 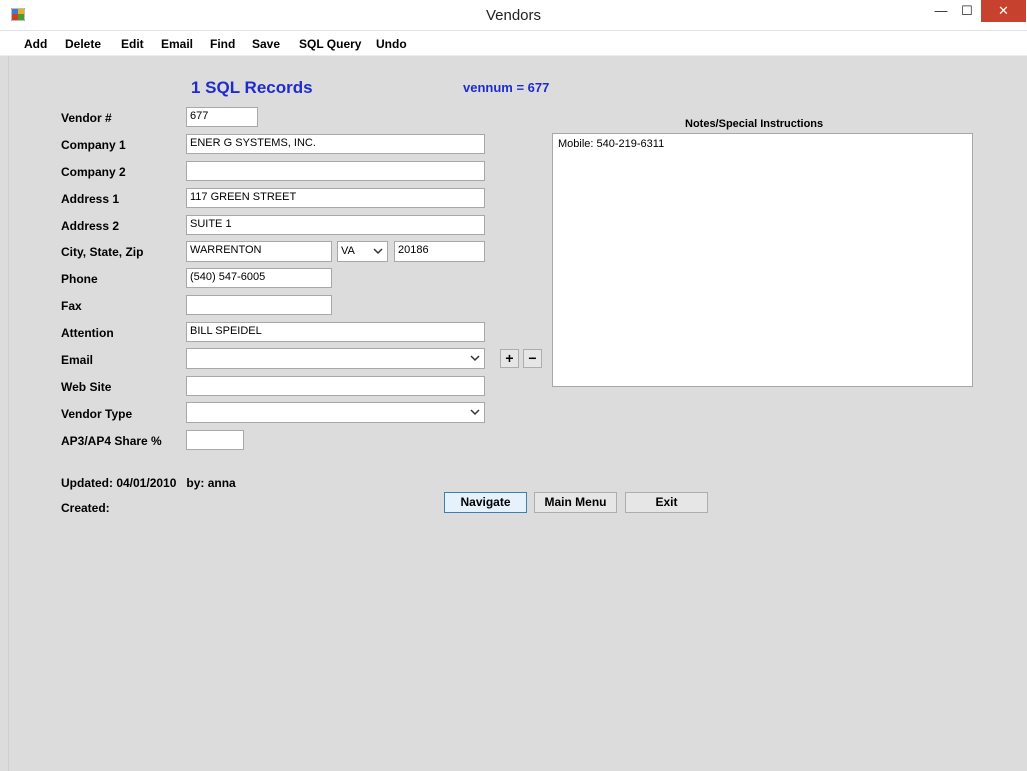 I want to click on website-label: Web Site, so click(x=86, y=387).